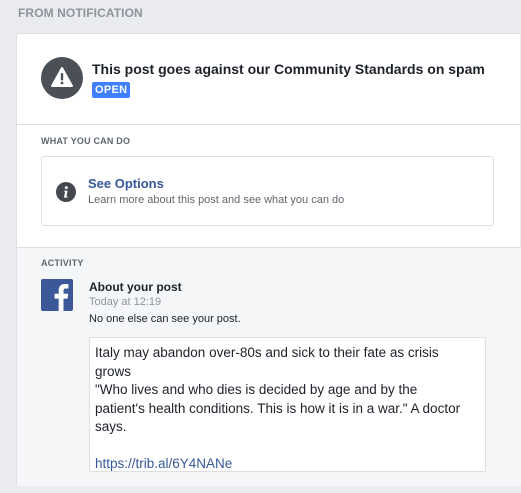 This screenshot has height=493, width=521. Describe the element at coordinates (125, 302) in the screenshot. I see `activity-timestamp: Today at 12:19` at that location.